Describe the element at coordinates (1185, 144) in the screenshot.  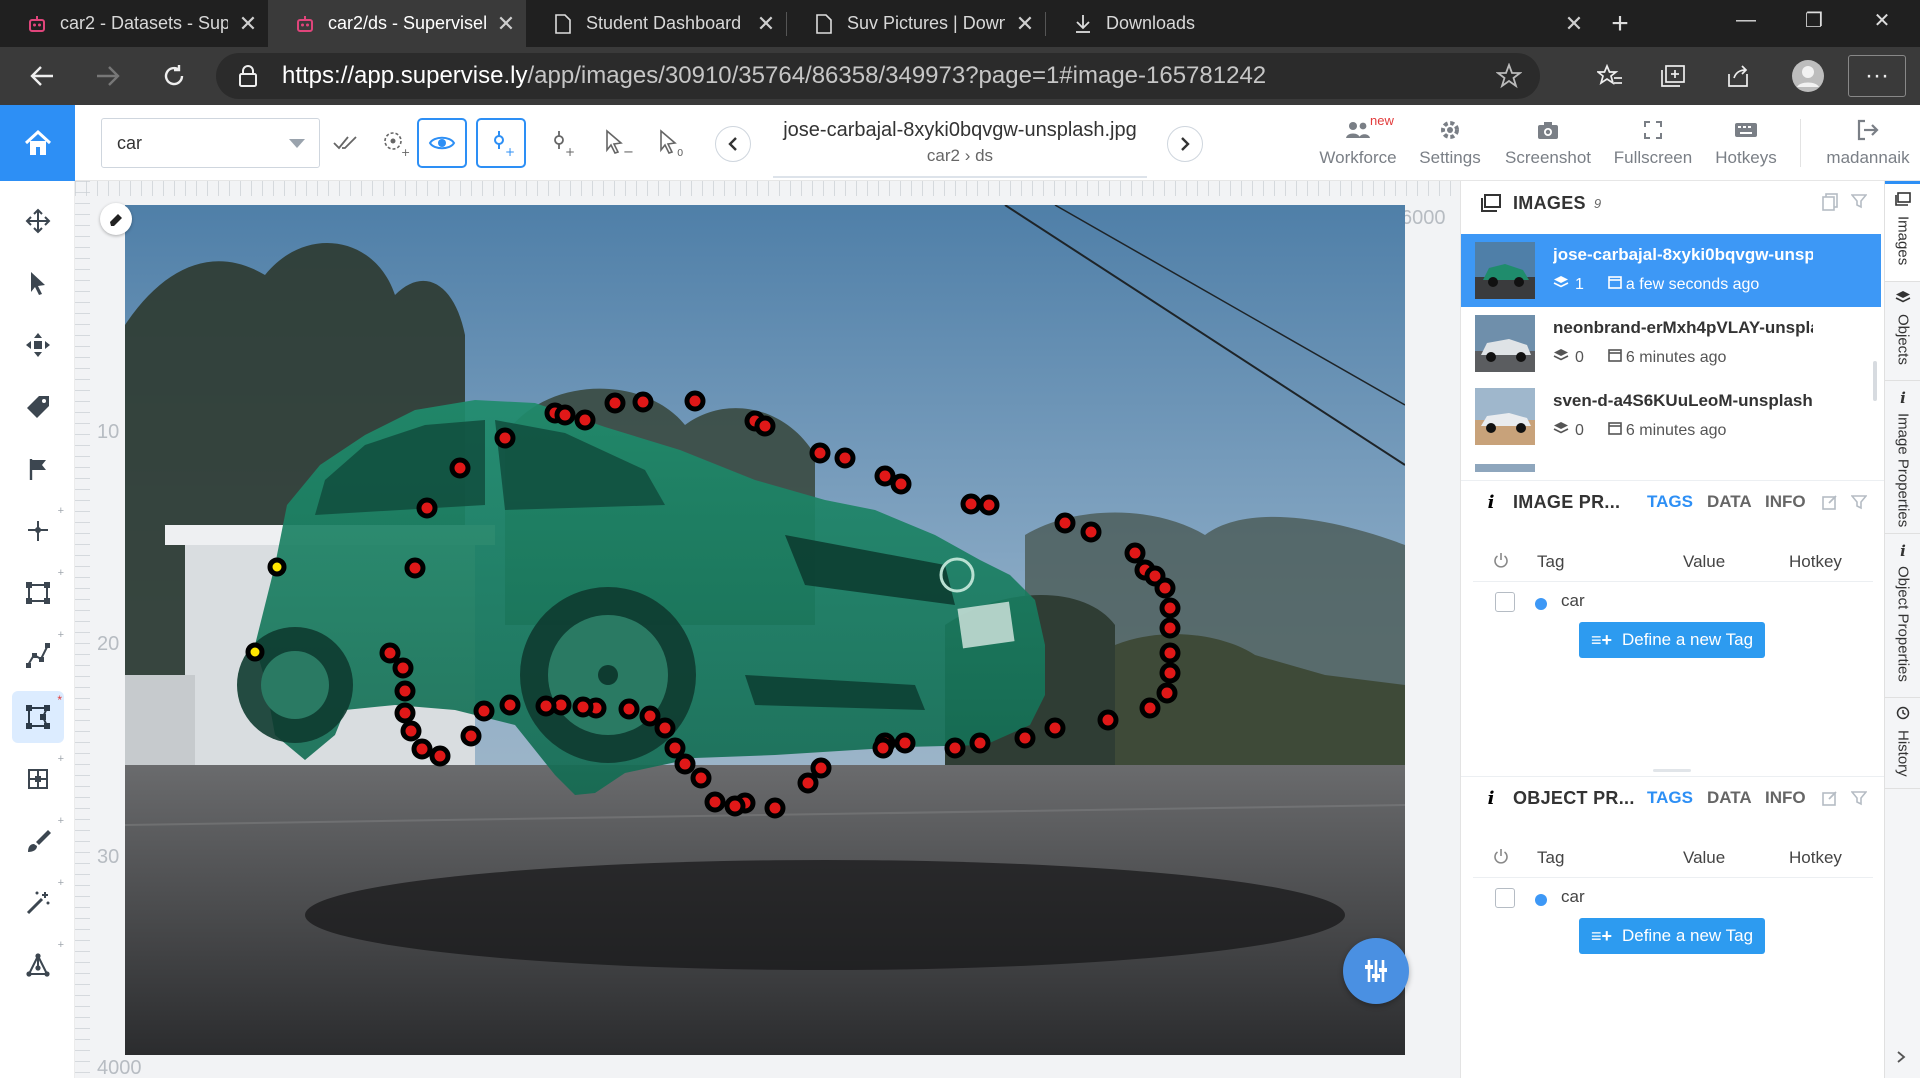
I see `next-image-button` at that location.